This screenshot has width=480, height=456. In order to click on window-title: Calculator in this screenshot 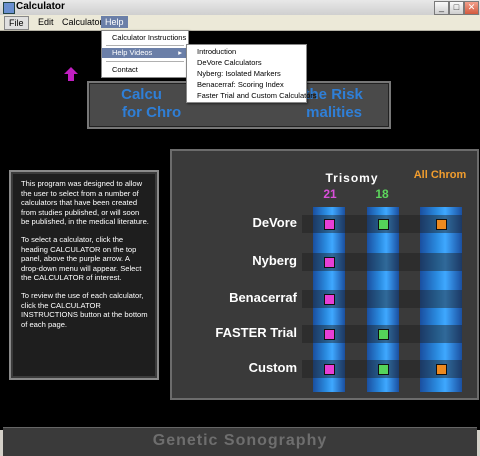, I will do `click(40, 6)`.